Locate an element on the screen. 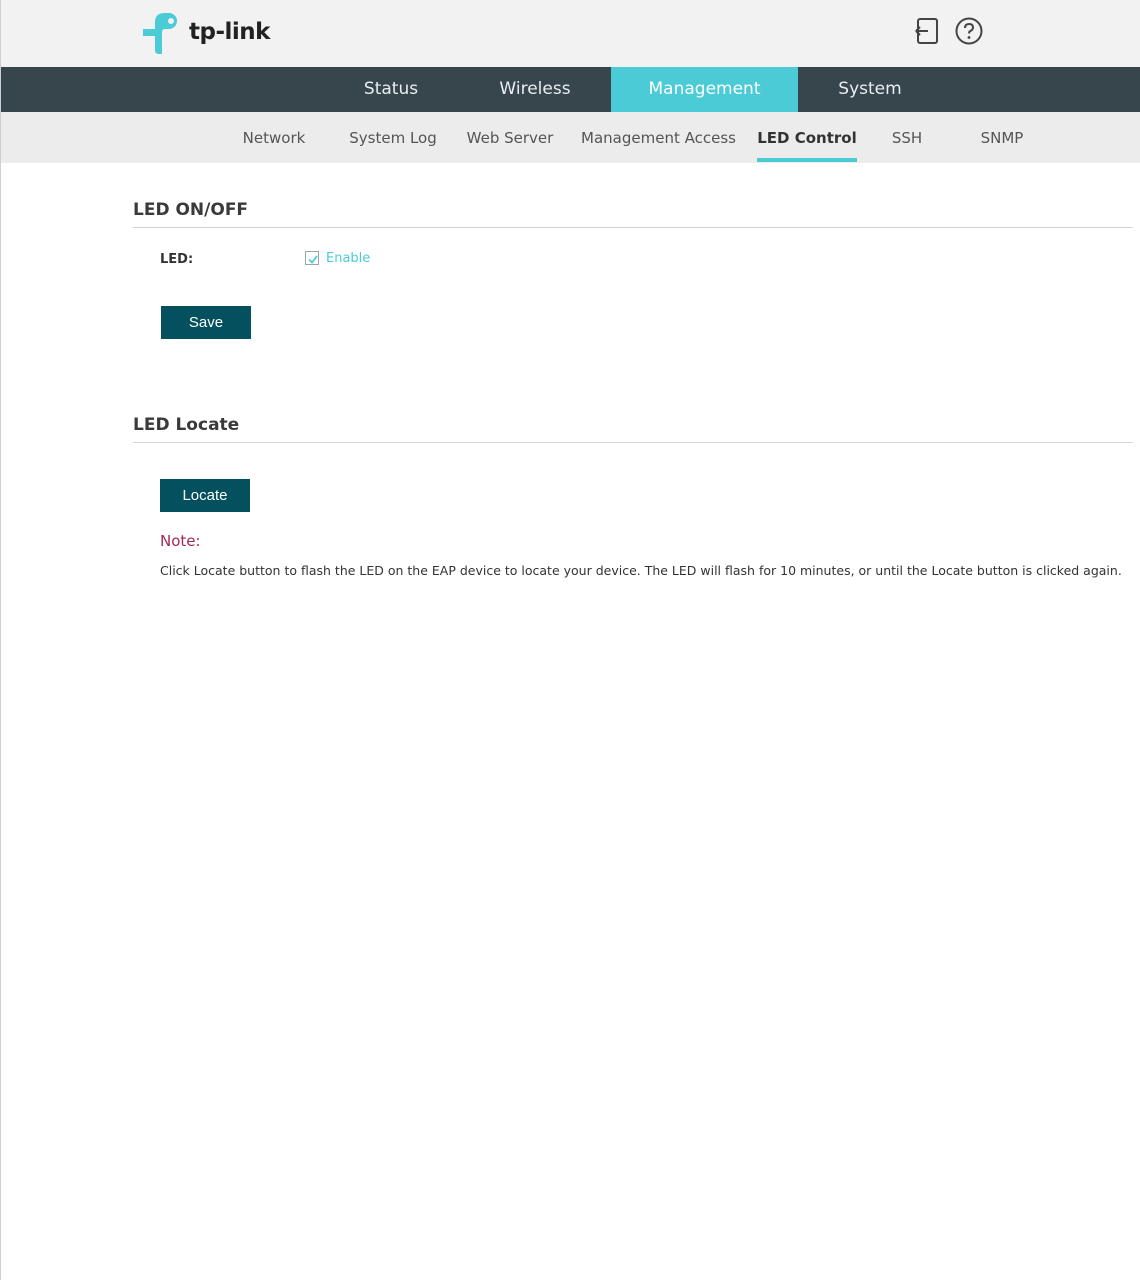 The image size is (1140, 1280). checkmark-icon is located at coordinates (313, 259).